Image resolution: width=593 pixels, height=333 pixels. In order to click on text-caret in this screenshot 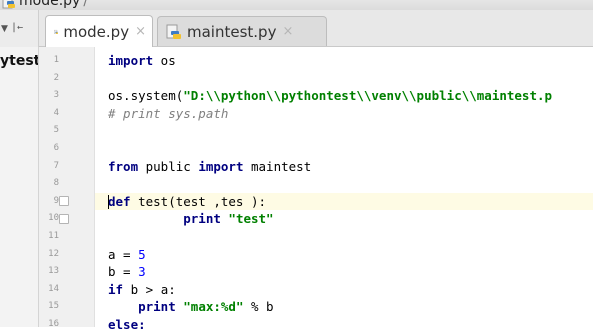, I will do `click(108, 202)`.